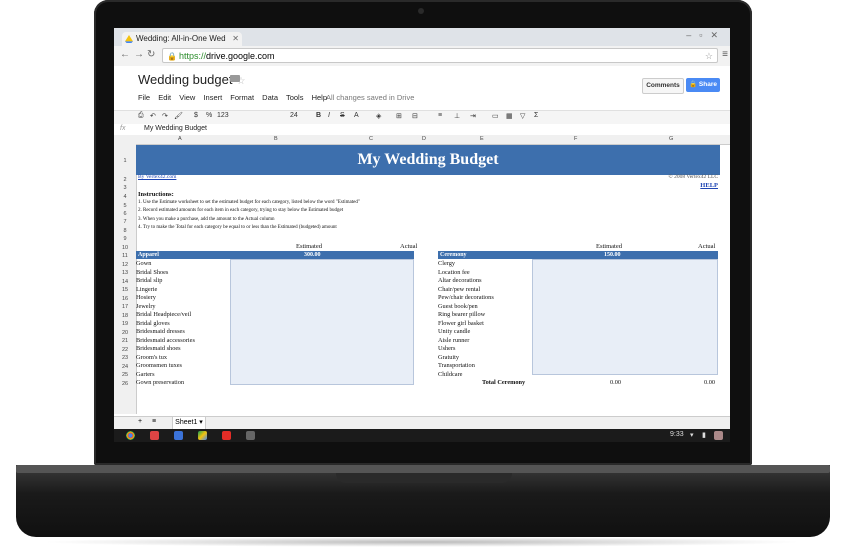 The image size is (844, 556). I want to click on tab-close-icon: ✕, so click(235, 39).